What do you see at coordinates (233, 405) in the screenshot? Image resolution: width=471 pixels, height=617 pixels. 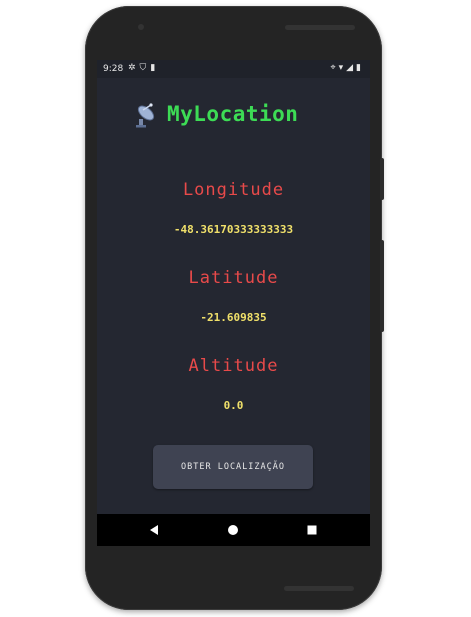 I see `altitude-value: 0.0` at bounding box center [233, 405].